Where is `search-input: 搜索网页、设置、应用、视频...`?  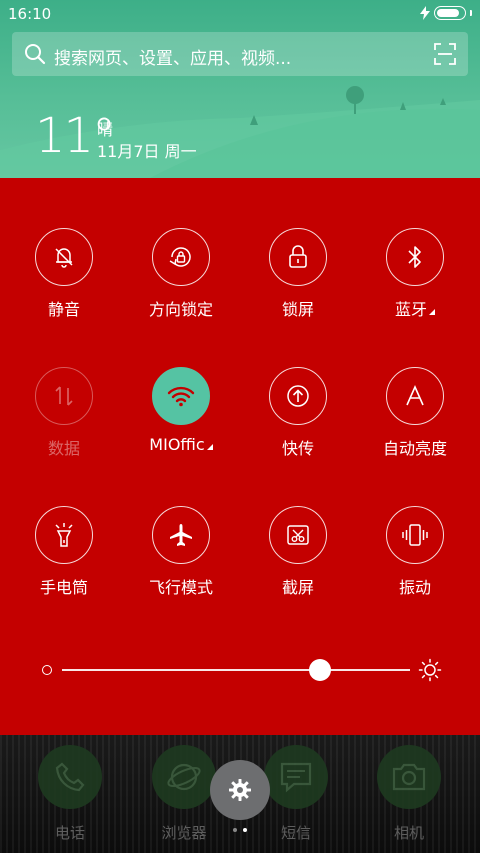 search-input: 搜索网页、设置、应用、视频... is located at coordinates (172, 56).